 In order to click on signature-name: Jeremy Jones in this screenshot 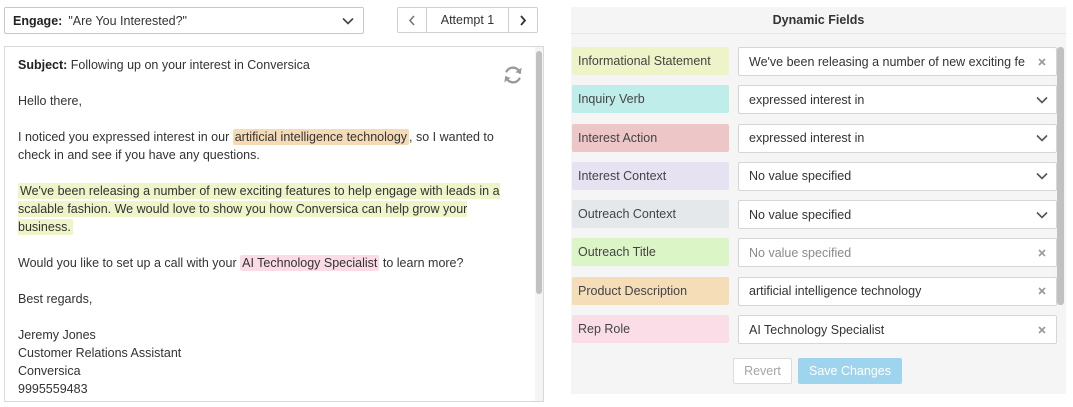, I will do `click(57, 335)`.